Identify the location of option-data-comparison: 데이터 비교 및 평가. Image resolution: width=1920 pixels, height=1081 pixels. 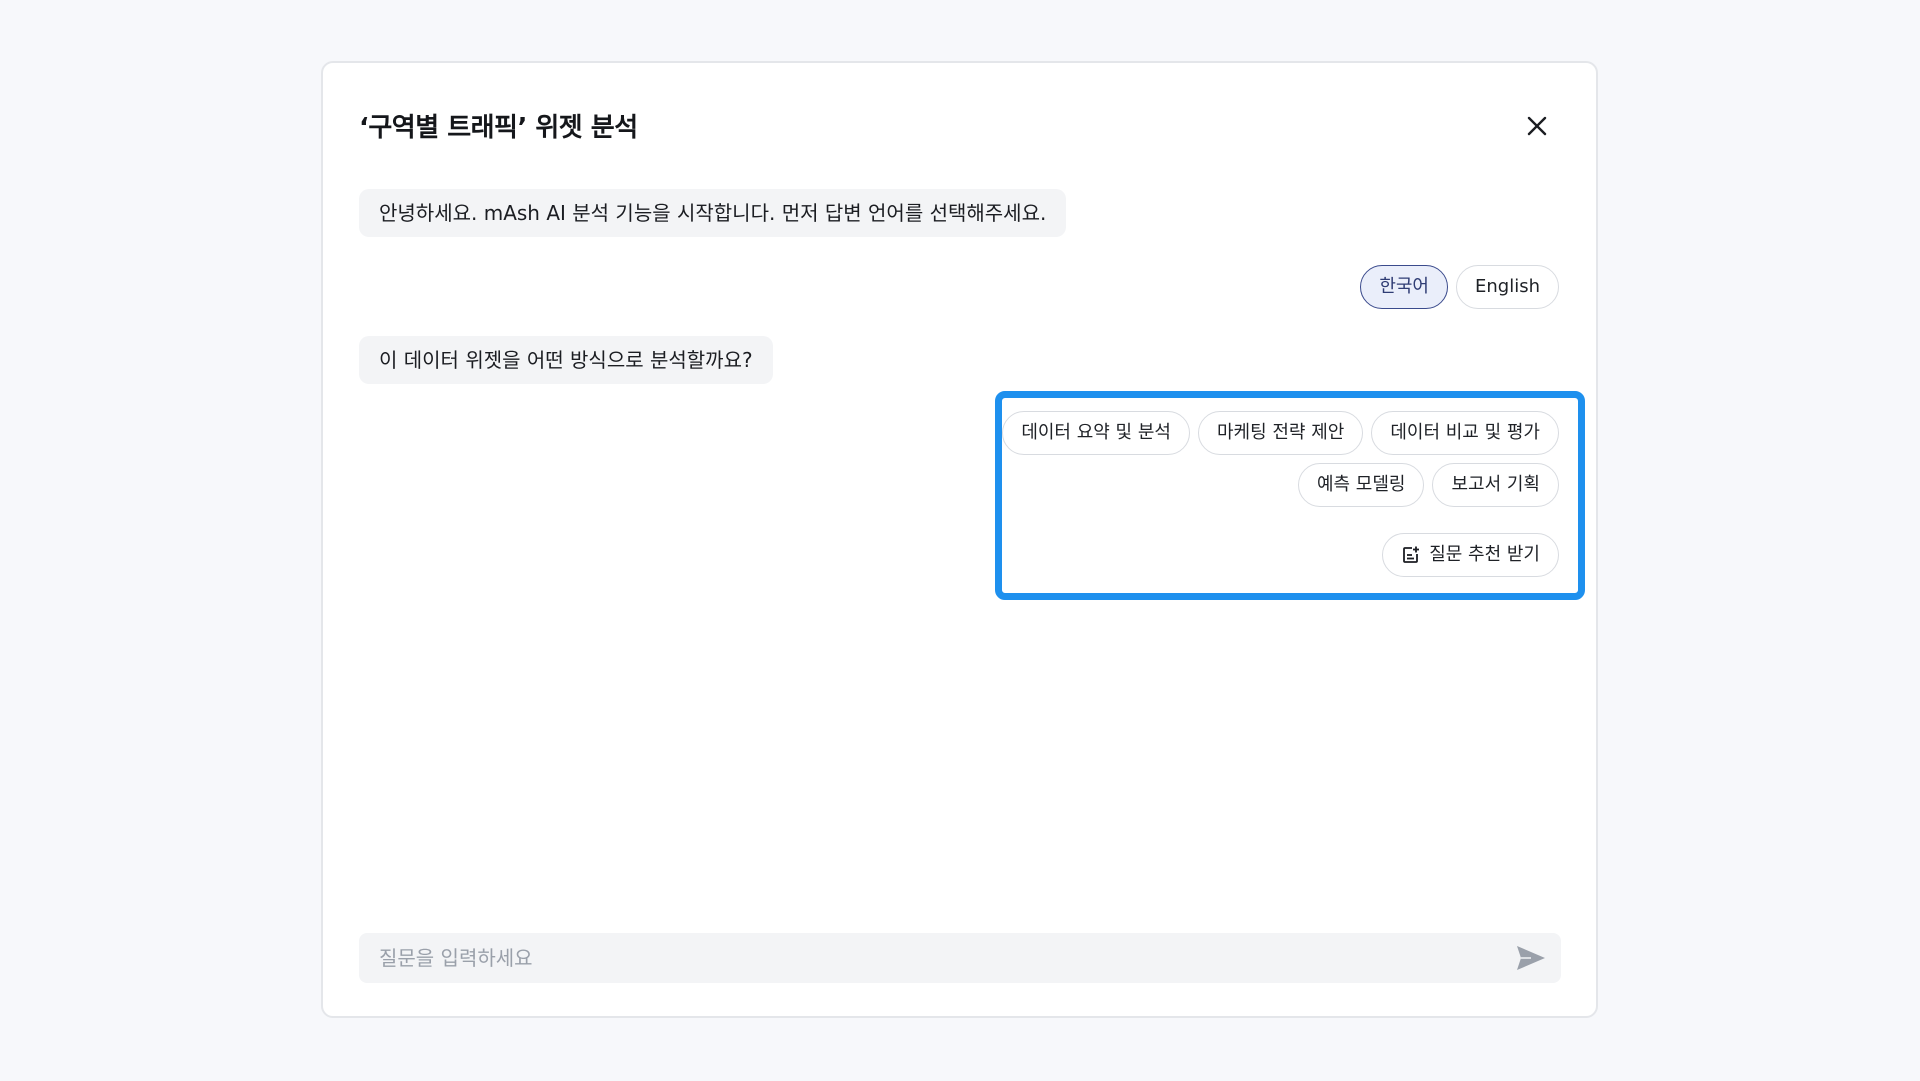
(1465, 433).